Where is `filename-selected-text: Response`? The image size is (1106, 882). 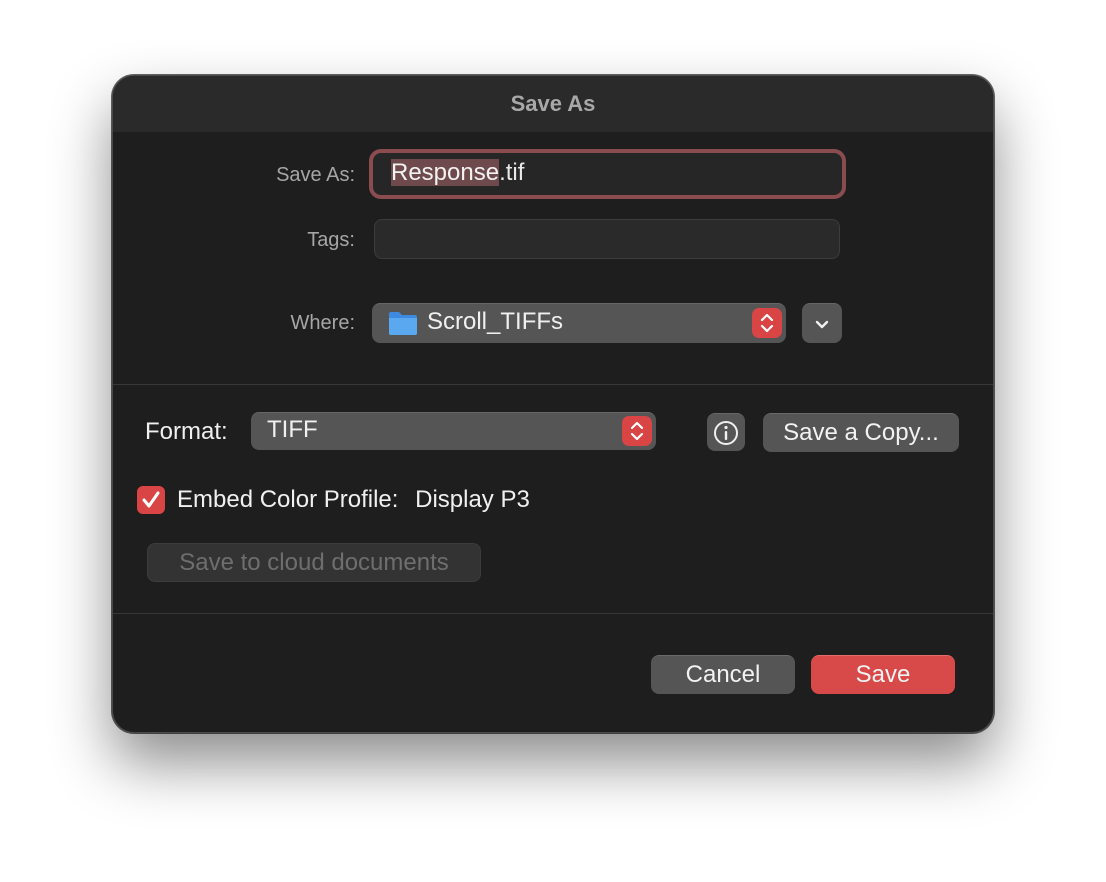
filename-selected-text: Response is located at coordinates (445, 172).